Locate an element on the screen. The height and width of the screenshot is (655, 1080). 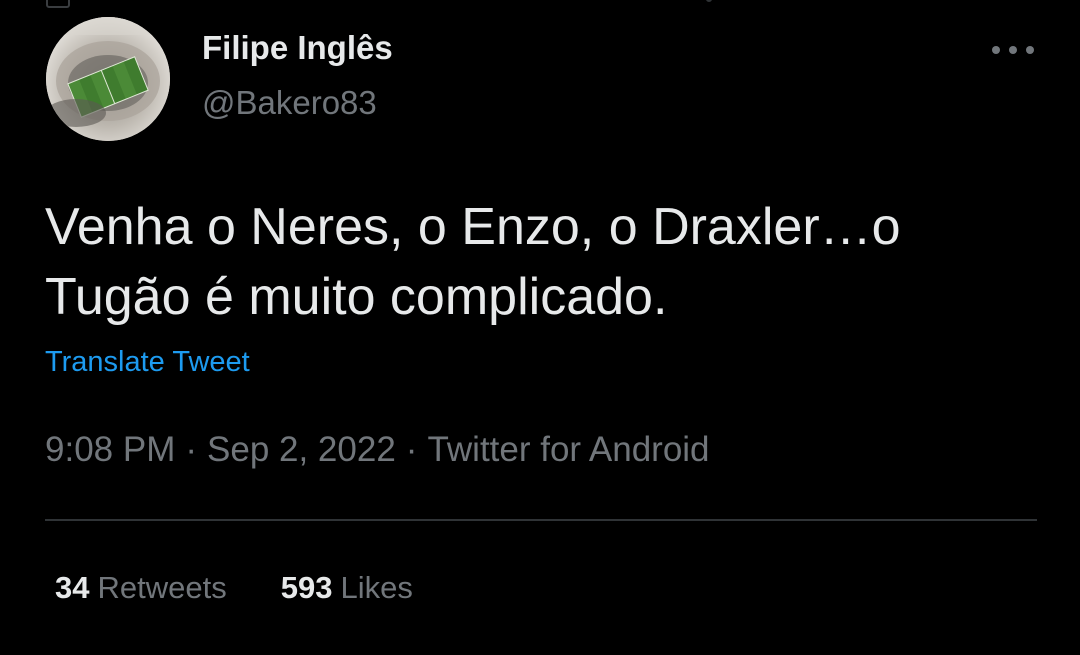
likes-label: Likes is located at coordinates (376, 587).